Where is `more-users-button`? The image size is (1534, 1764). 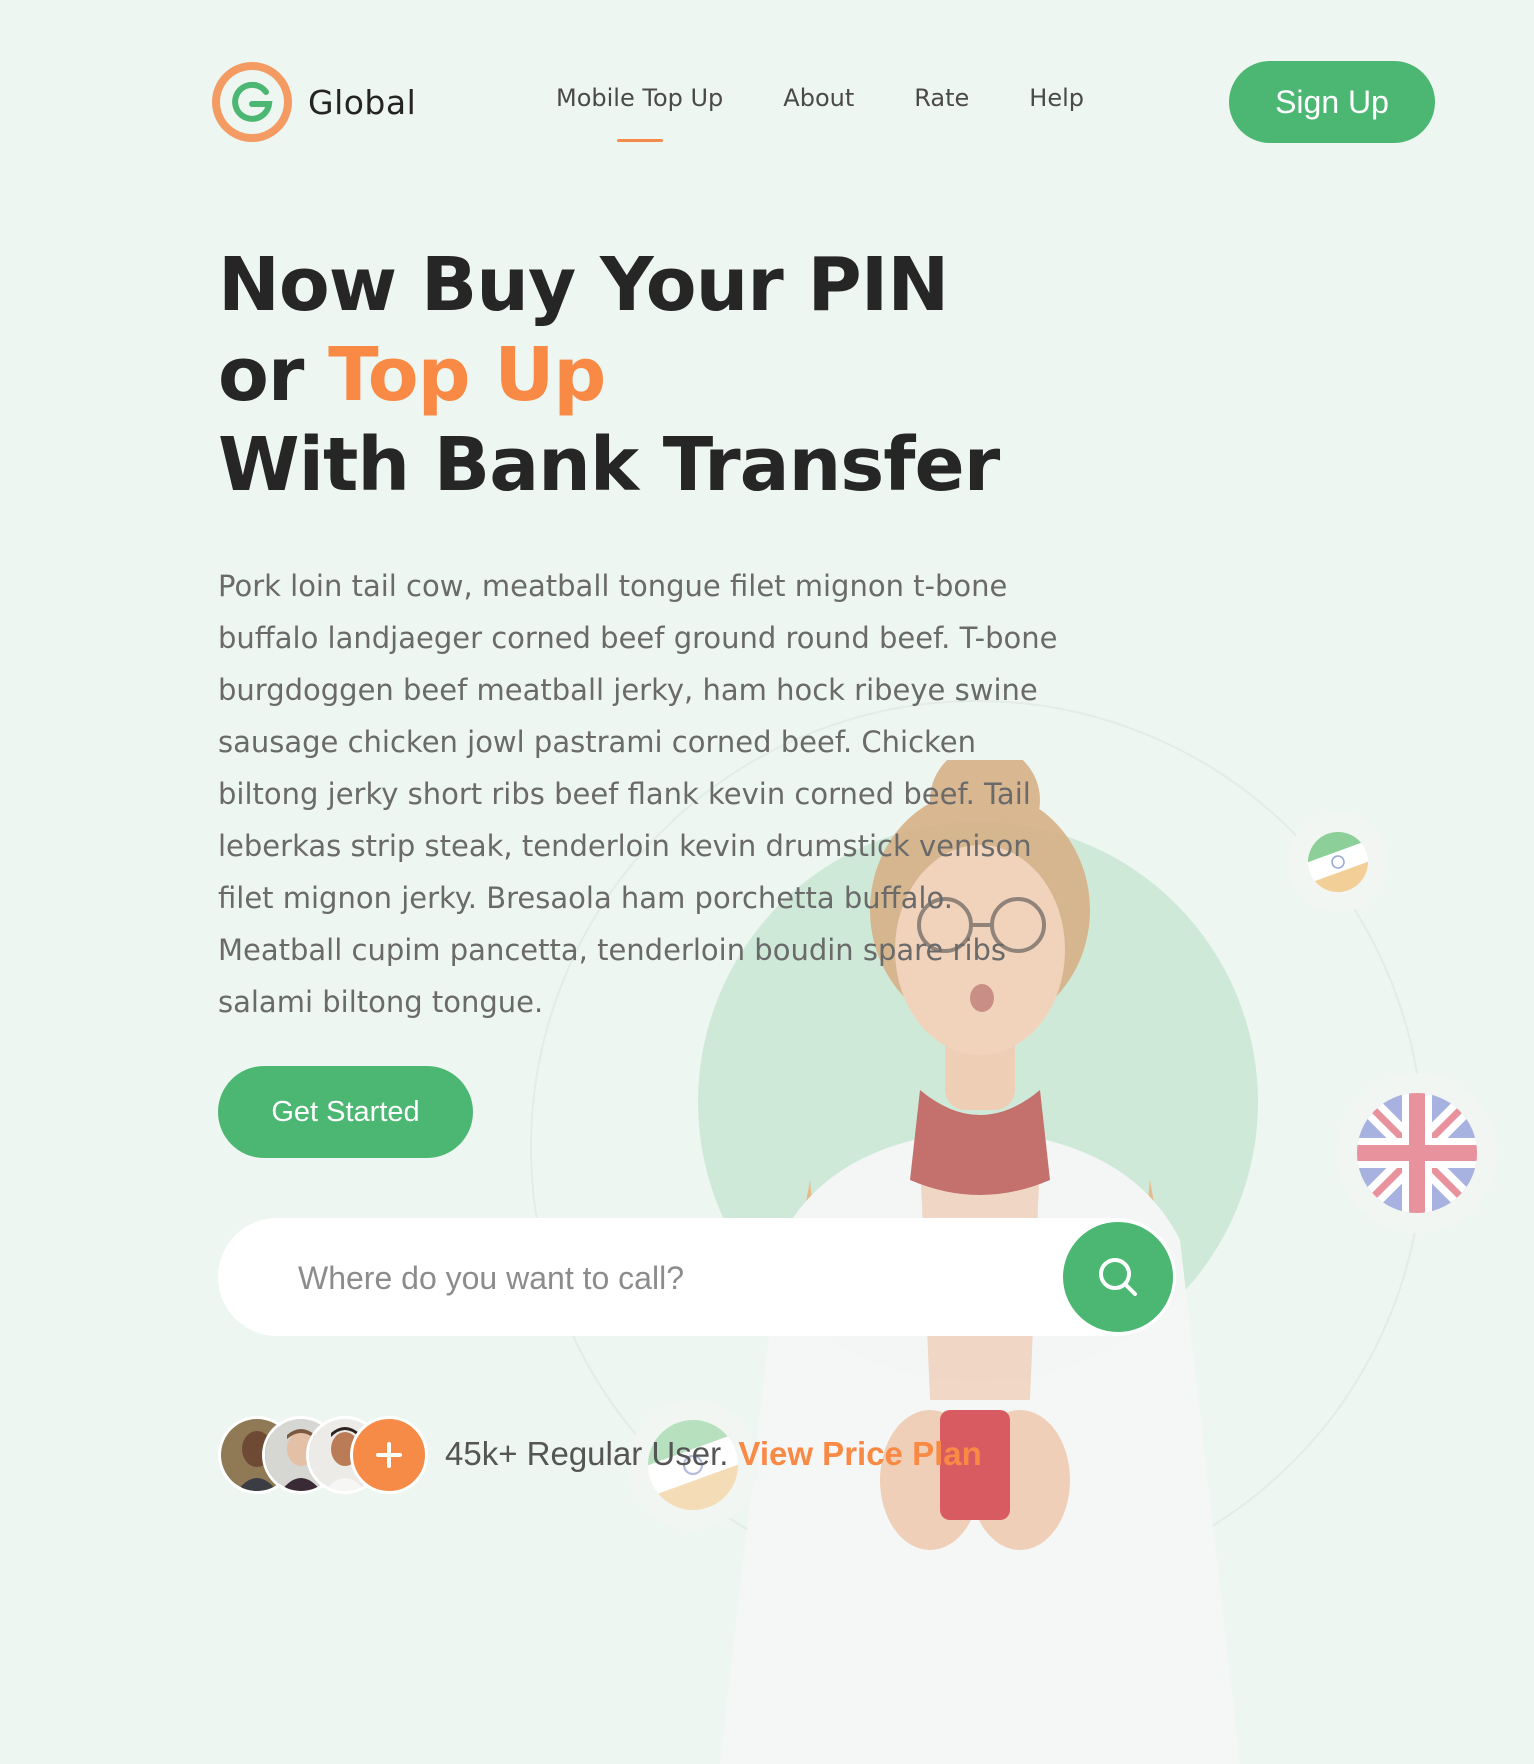
more-users-button is located at coordinates (389, 1455).